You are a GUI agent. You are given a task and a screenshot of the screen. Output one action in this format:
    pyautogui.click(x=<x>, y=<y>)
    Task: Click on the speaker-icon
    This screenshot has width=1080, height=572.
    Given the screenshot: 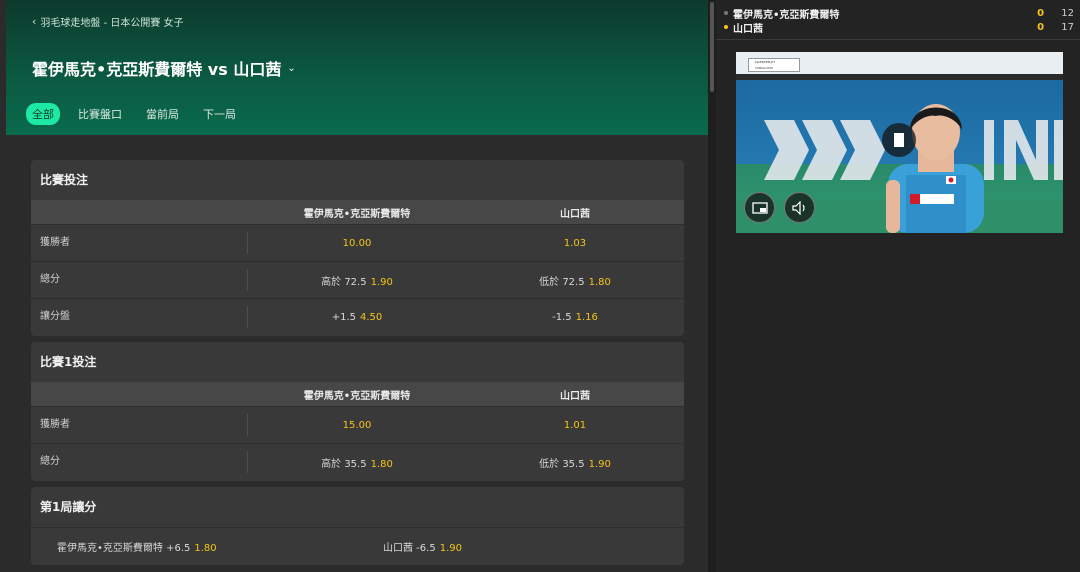 What is the action you would take?
    pyautogui.click(x=798, y=207)
    